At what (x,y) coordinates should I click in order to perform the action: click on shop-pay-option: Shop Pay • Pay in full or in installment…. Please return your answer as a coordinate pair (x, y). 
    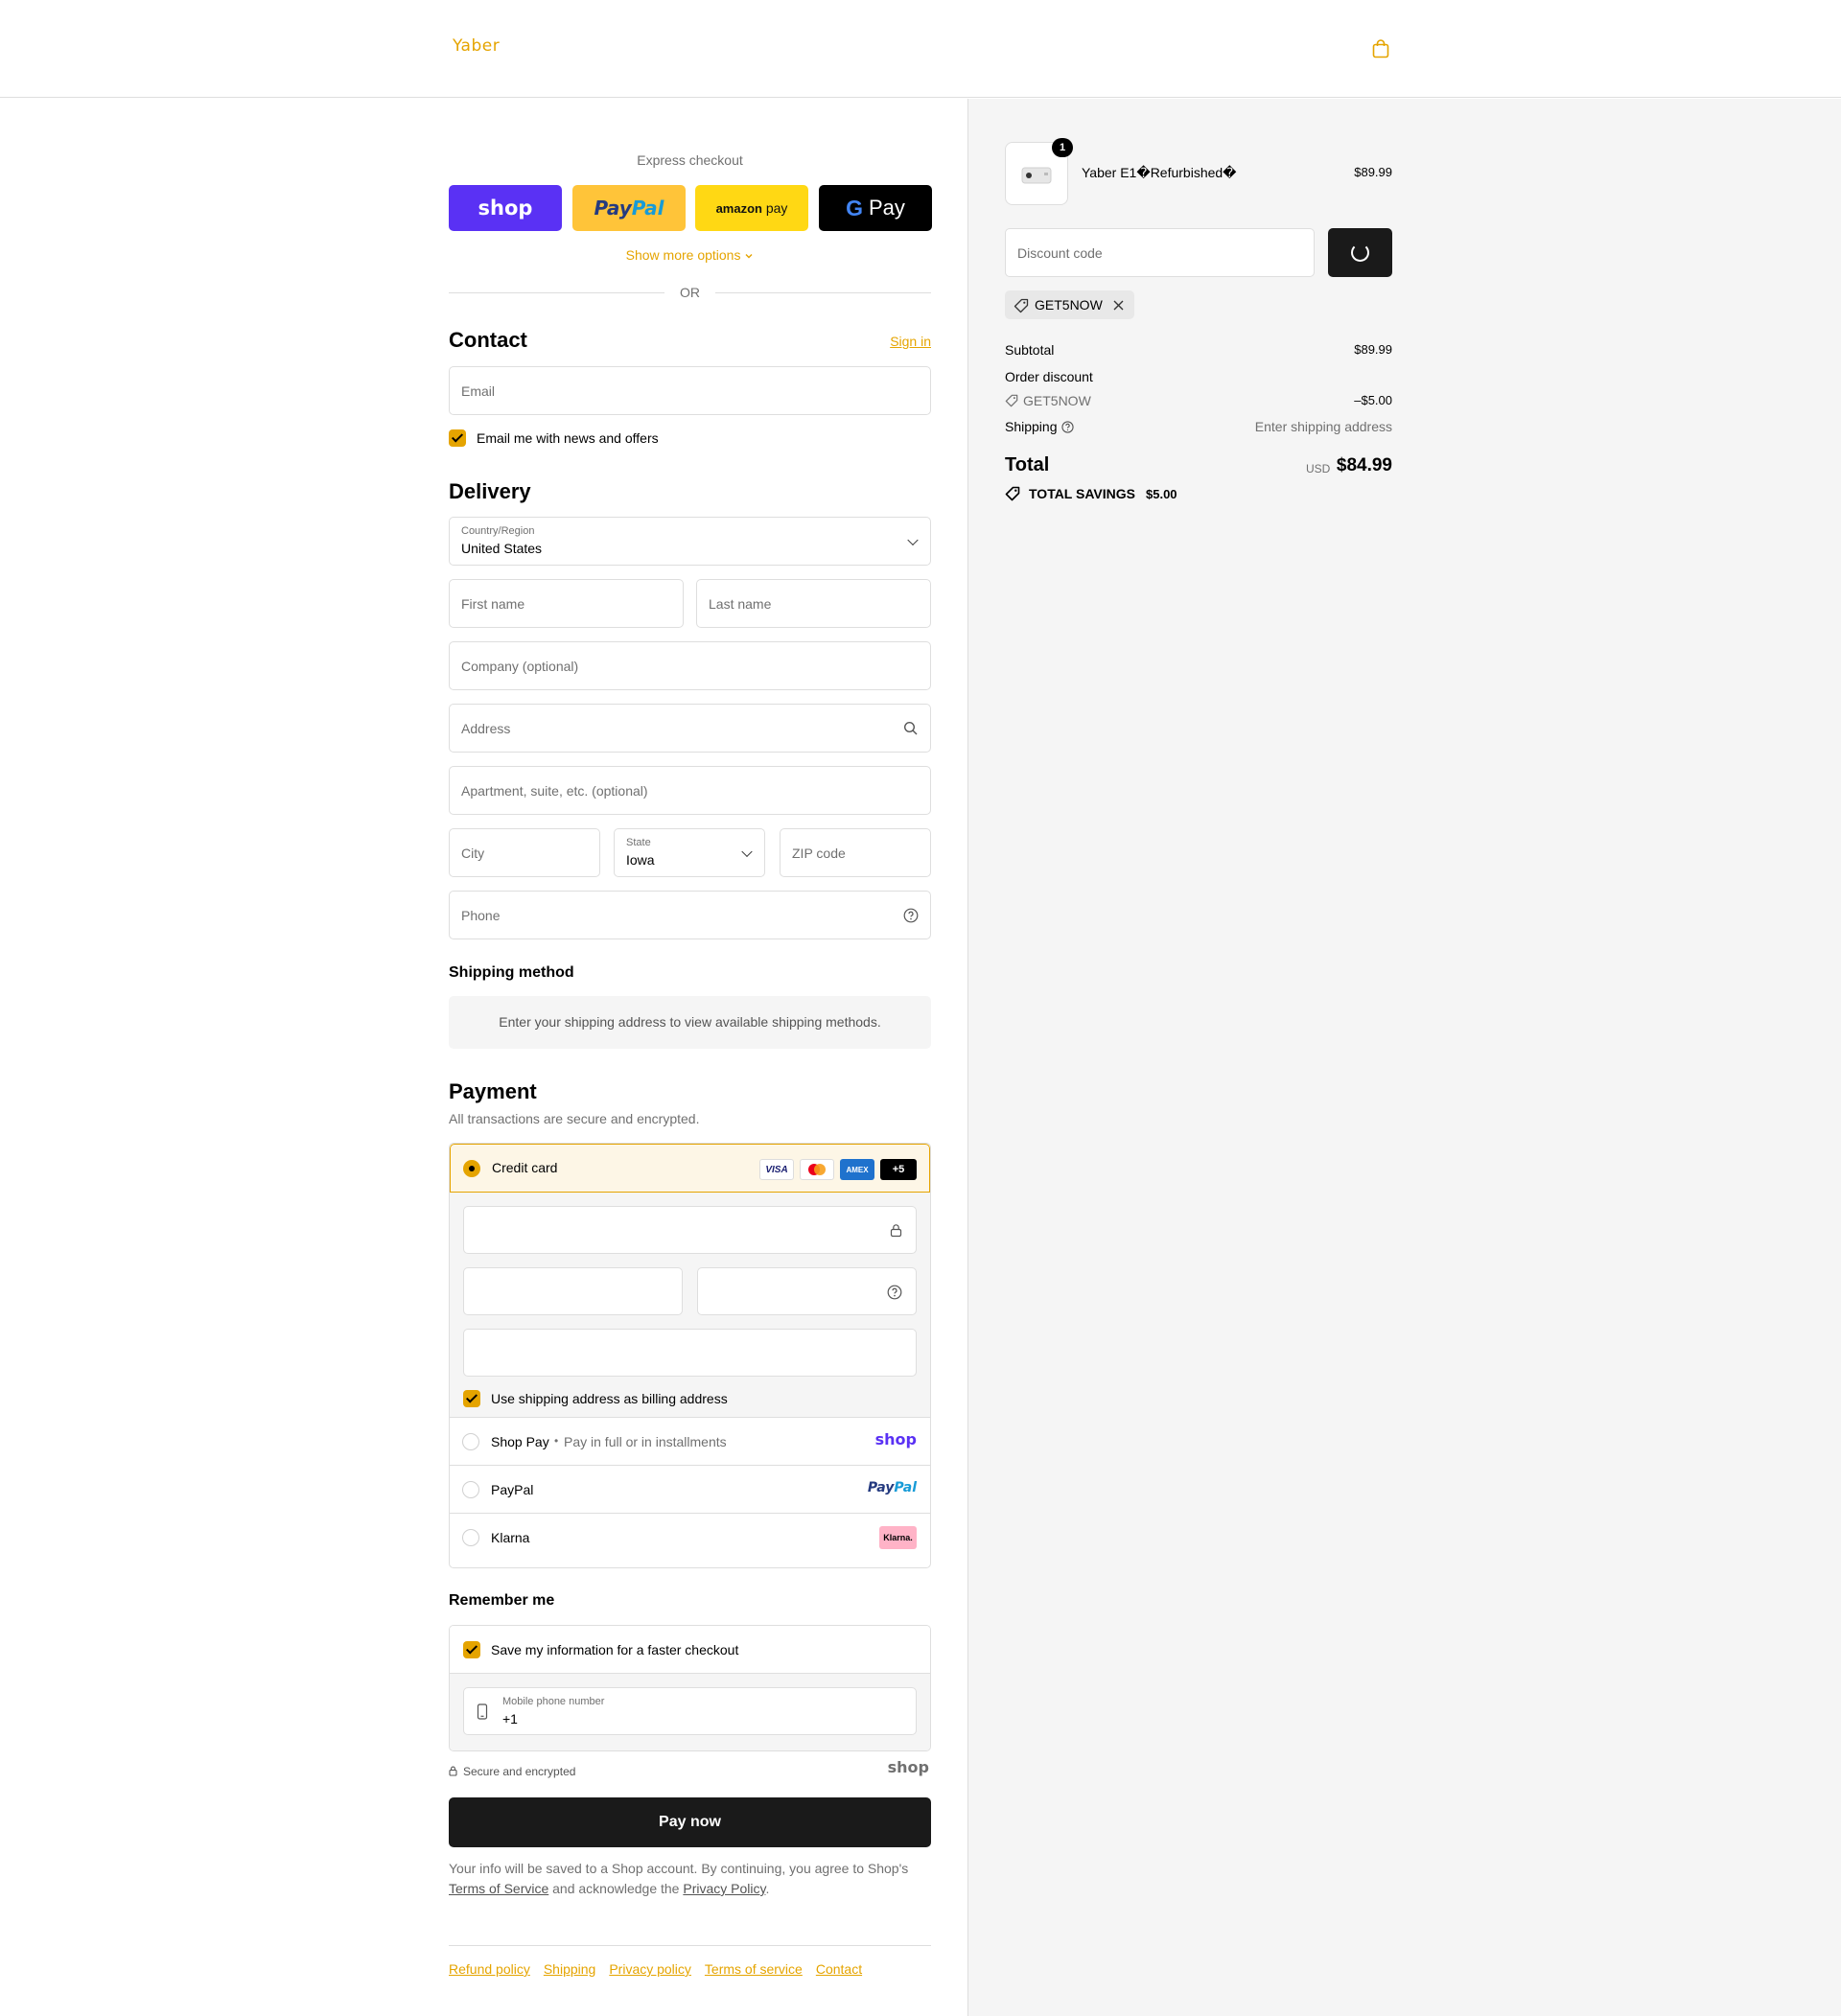
    Looking at the image, I should click on (690, 1441).